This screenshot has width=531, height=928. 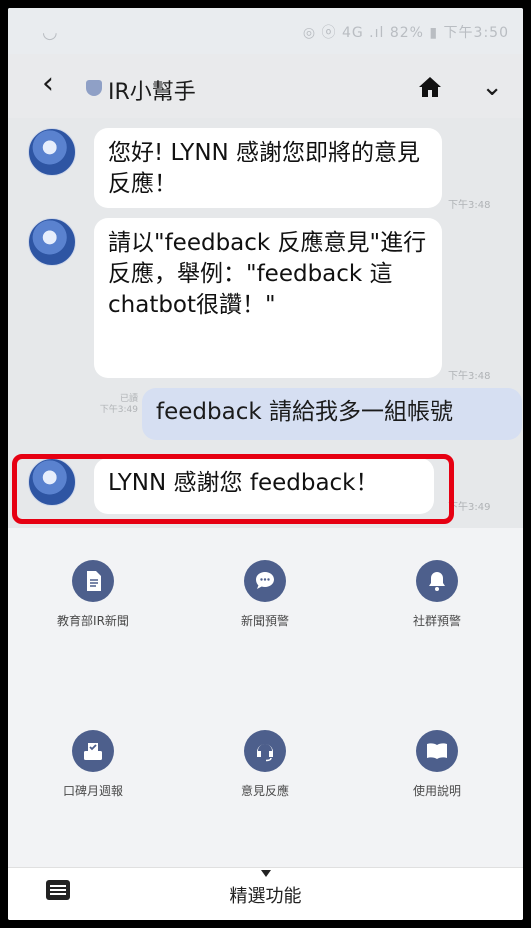 I want to click on menu-item-news-alert: 新聞預警, so click(x=265, y=594).